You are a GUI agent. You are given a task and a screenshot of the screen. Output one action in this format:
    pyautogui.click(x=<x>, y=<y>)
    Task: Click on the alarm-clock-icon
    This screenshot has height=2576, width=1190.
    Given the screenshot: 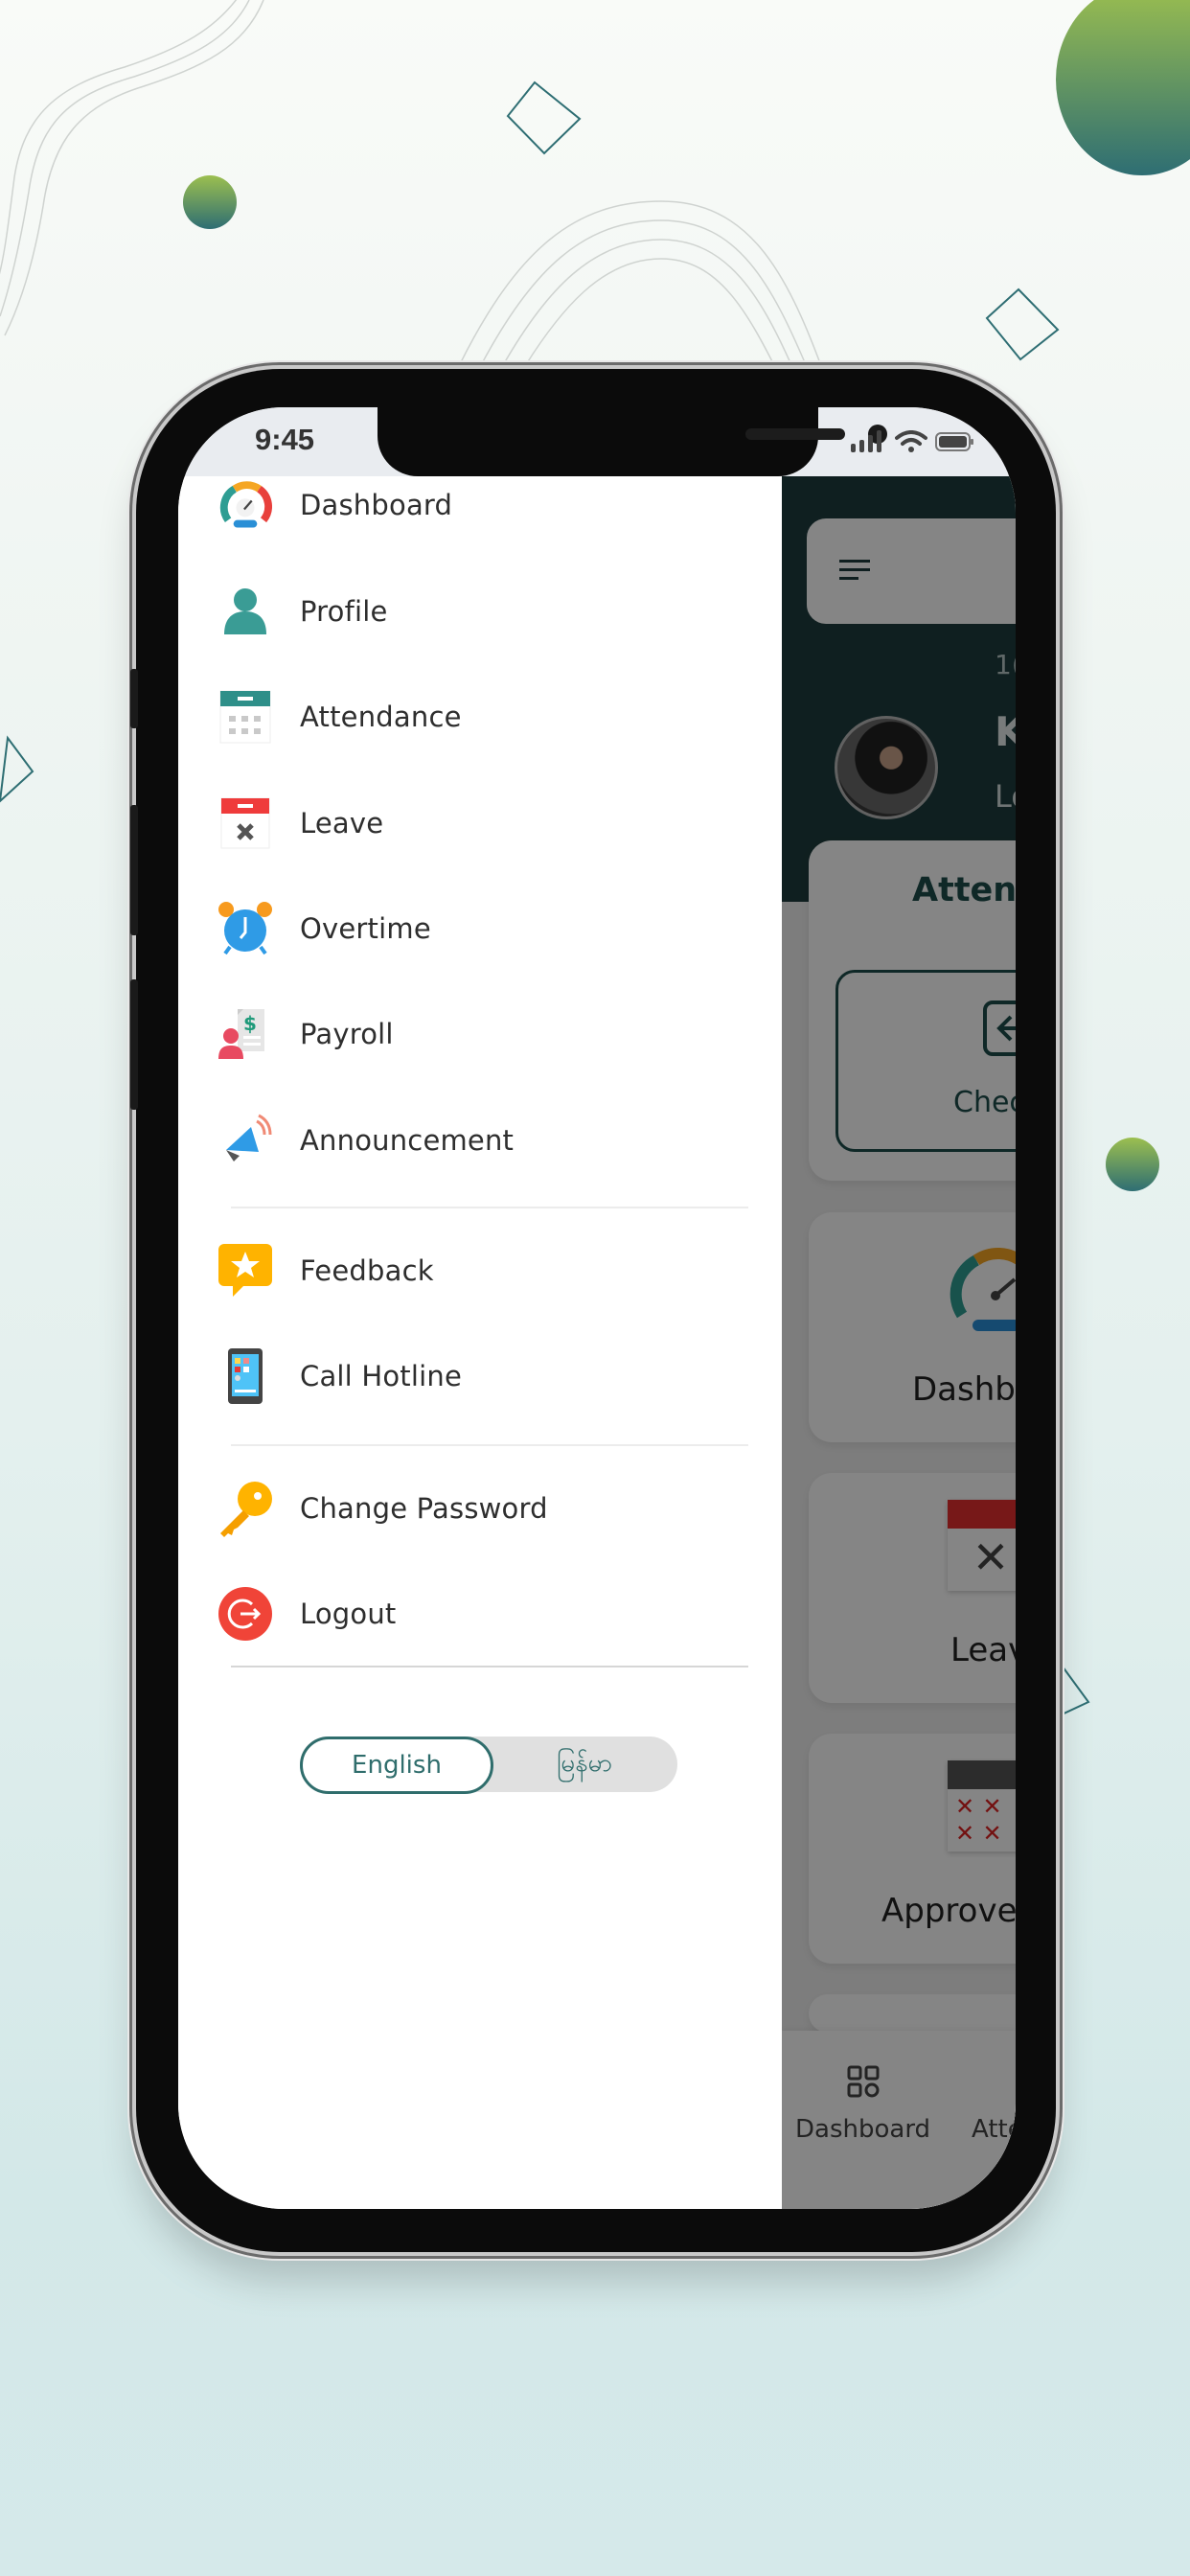 What is the action you would take?
    pyautogui.click(x=246, y=928)
    